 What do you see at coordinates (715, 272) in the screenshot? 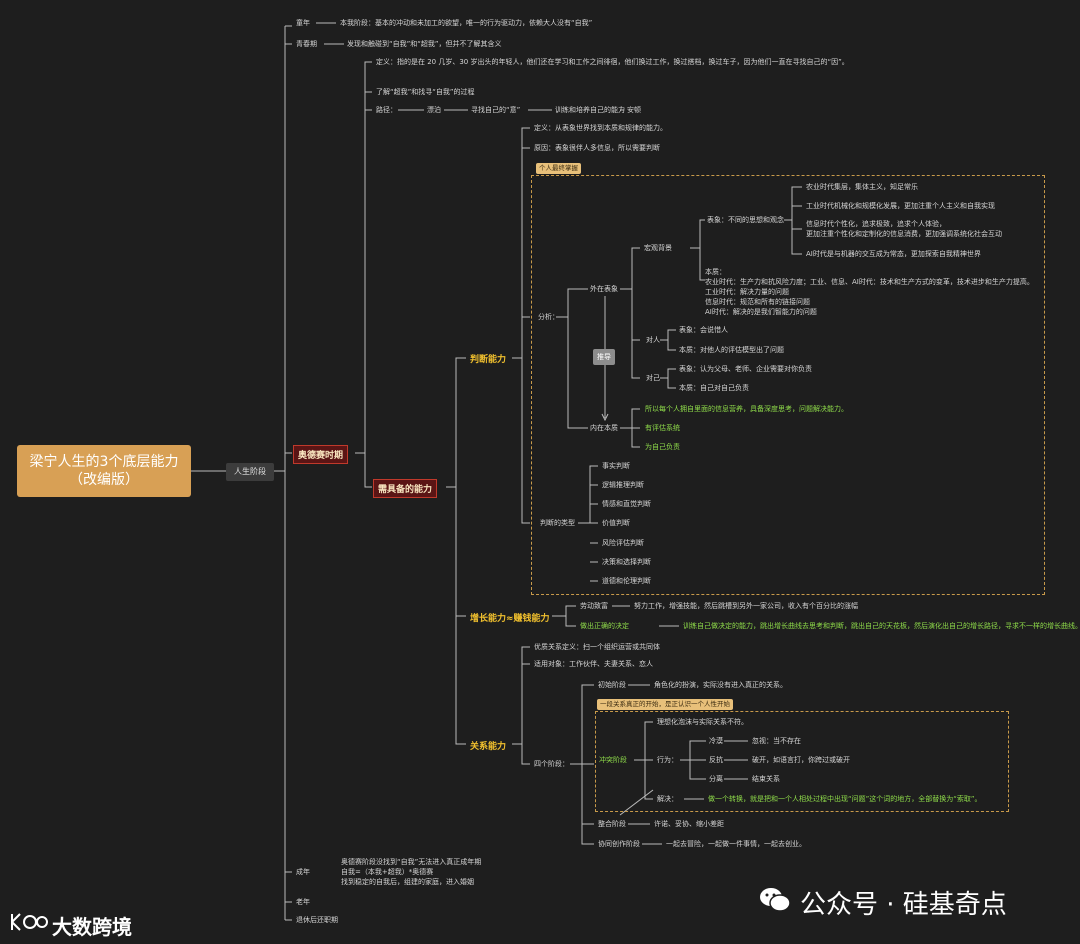
I see `macro-essence-1: 本质：` at bounding box center [715, 272].